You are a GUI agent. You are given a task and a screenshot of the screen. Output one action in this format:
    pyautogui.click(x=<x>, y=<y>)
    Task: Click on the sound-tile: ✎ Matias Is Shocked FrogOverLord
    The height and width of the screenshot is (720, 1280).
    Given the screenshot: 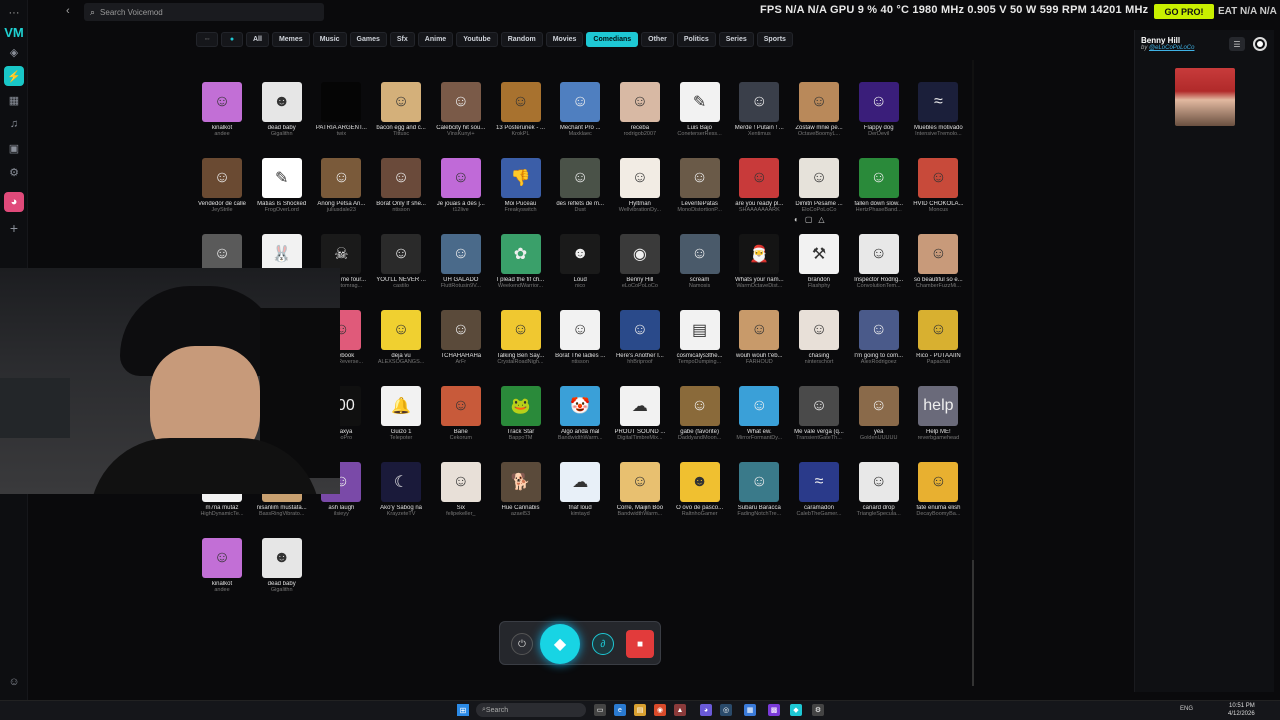 What is the action you would take?
    pyautogui.click(x=282, y=196)
    